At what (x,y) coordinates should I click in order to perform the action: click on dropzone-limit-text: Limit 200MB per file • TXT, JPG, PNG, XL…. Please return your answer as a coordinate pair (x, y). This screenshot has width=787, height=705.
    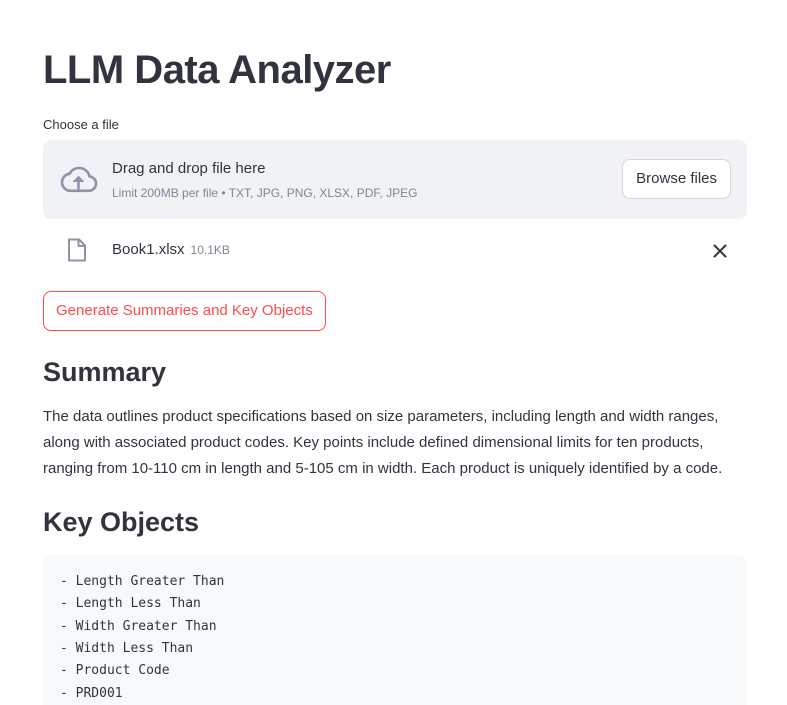
    Looking at the image, I should click on (265, 193).